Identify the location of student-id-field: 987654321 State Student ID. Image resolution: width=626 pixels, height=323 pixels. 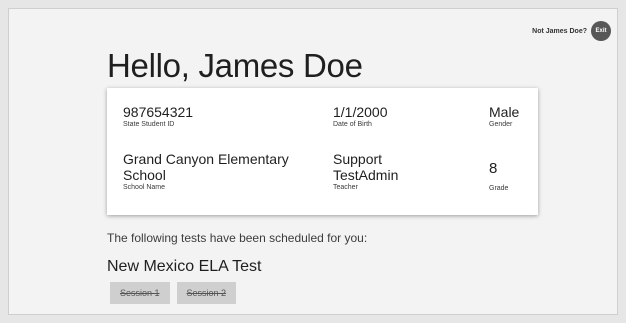
(158, 116).